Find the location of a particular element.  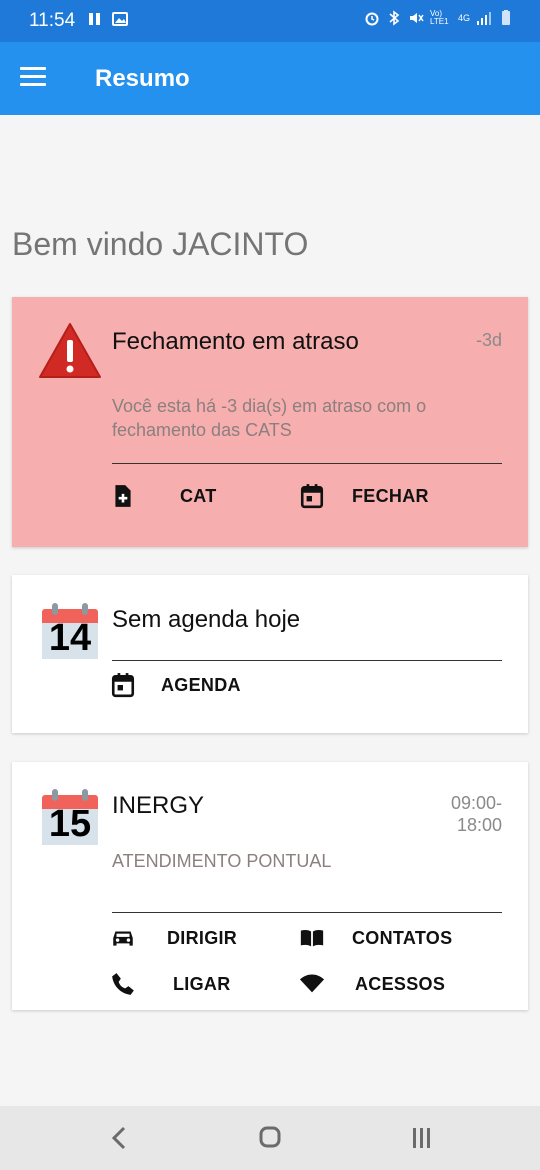

bluetooth-icon is located at coordinates (394, 18).